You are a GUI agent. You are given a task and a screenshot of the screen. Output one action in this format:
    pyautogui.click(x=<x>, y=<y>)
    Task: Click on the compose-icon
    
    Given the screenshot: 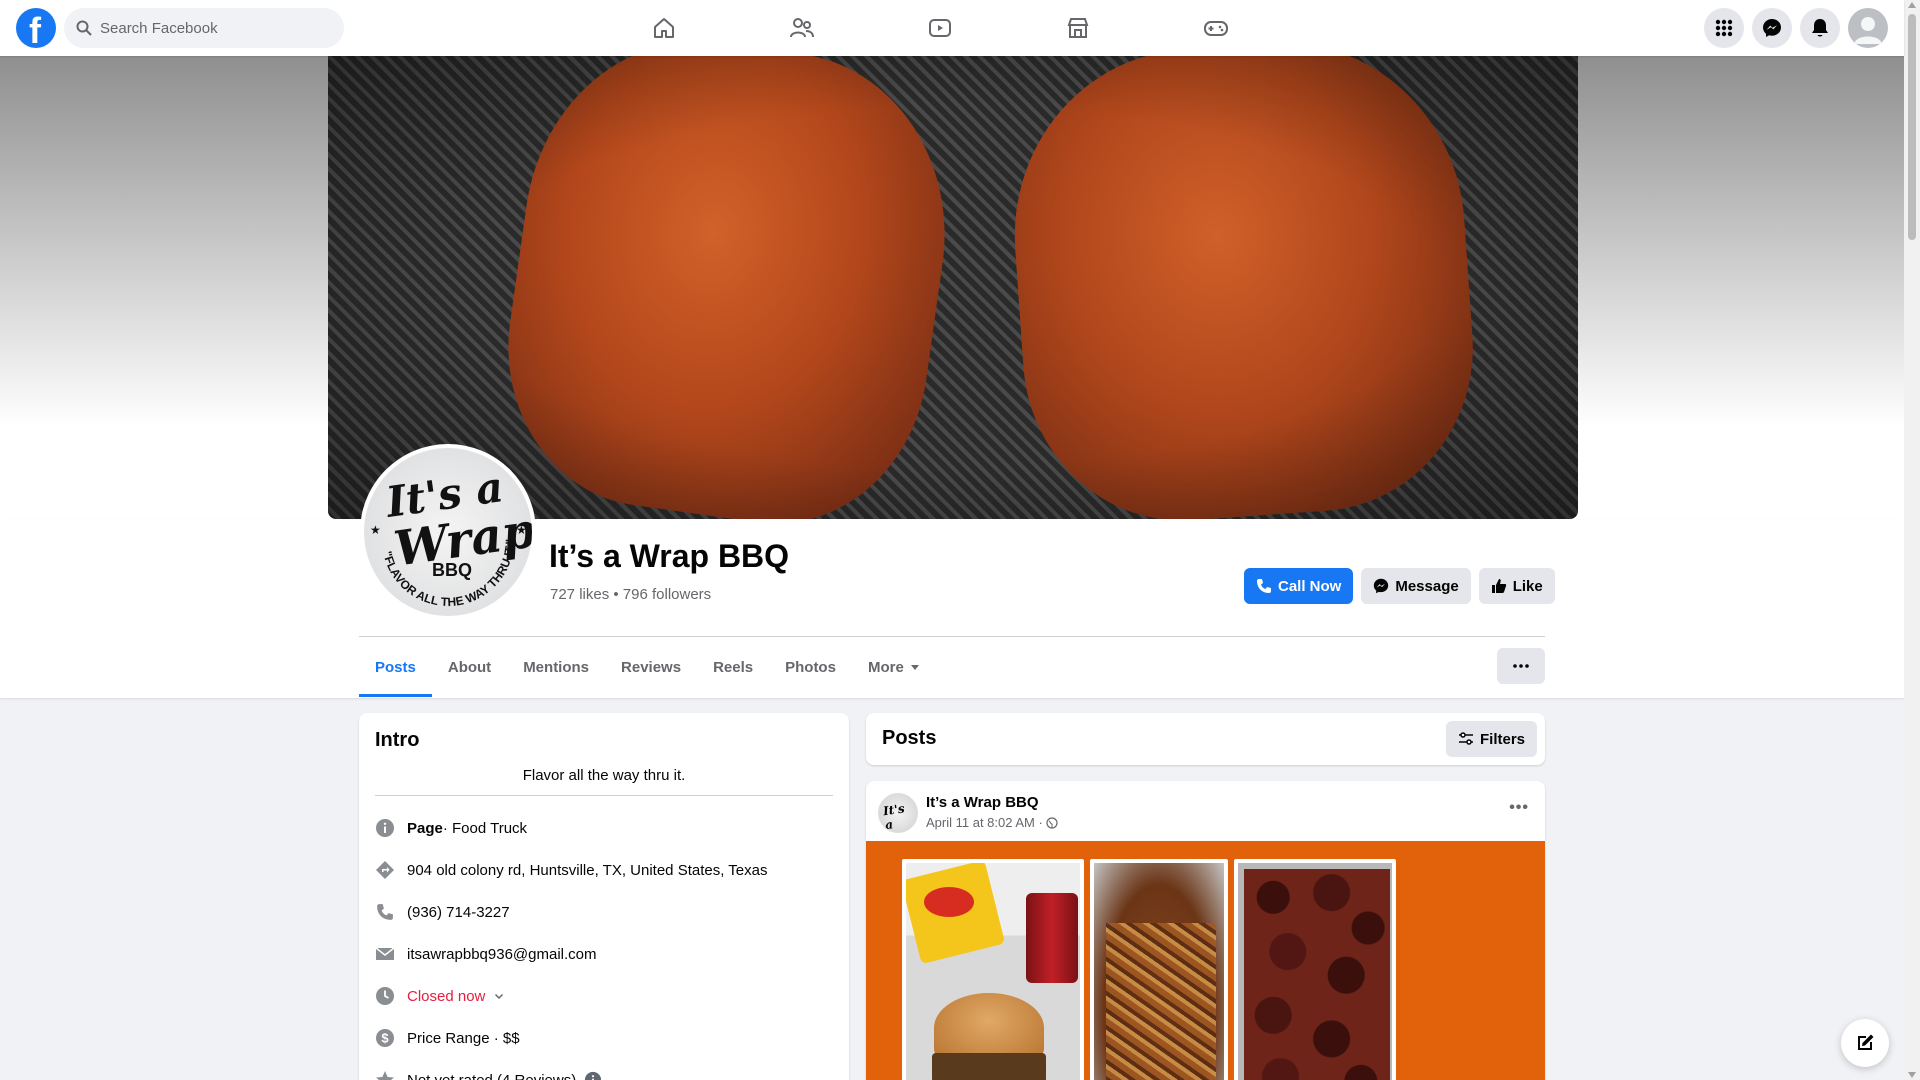 What is the action you would take?
    pyautogui.click(x=1866, y=1042)
    